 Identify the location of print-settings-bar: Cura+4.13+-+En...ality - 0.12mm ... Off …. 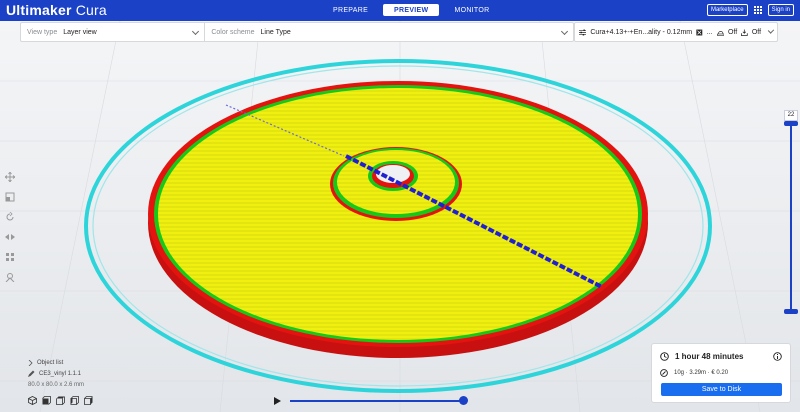
(676, 32).